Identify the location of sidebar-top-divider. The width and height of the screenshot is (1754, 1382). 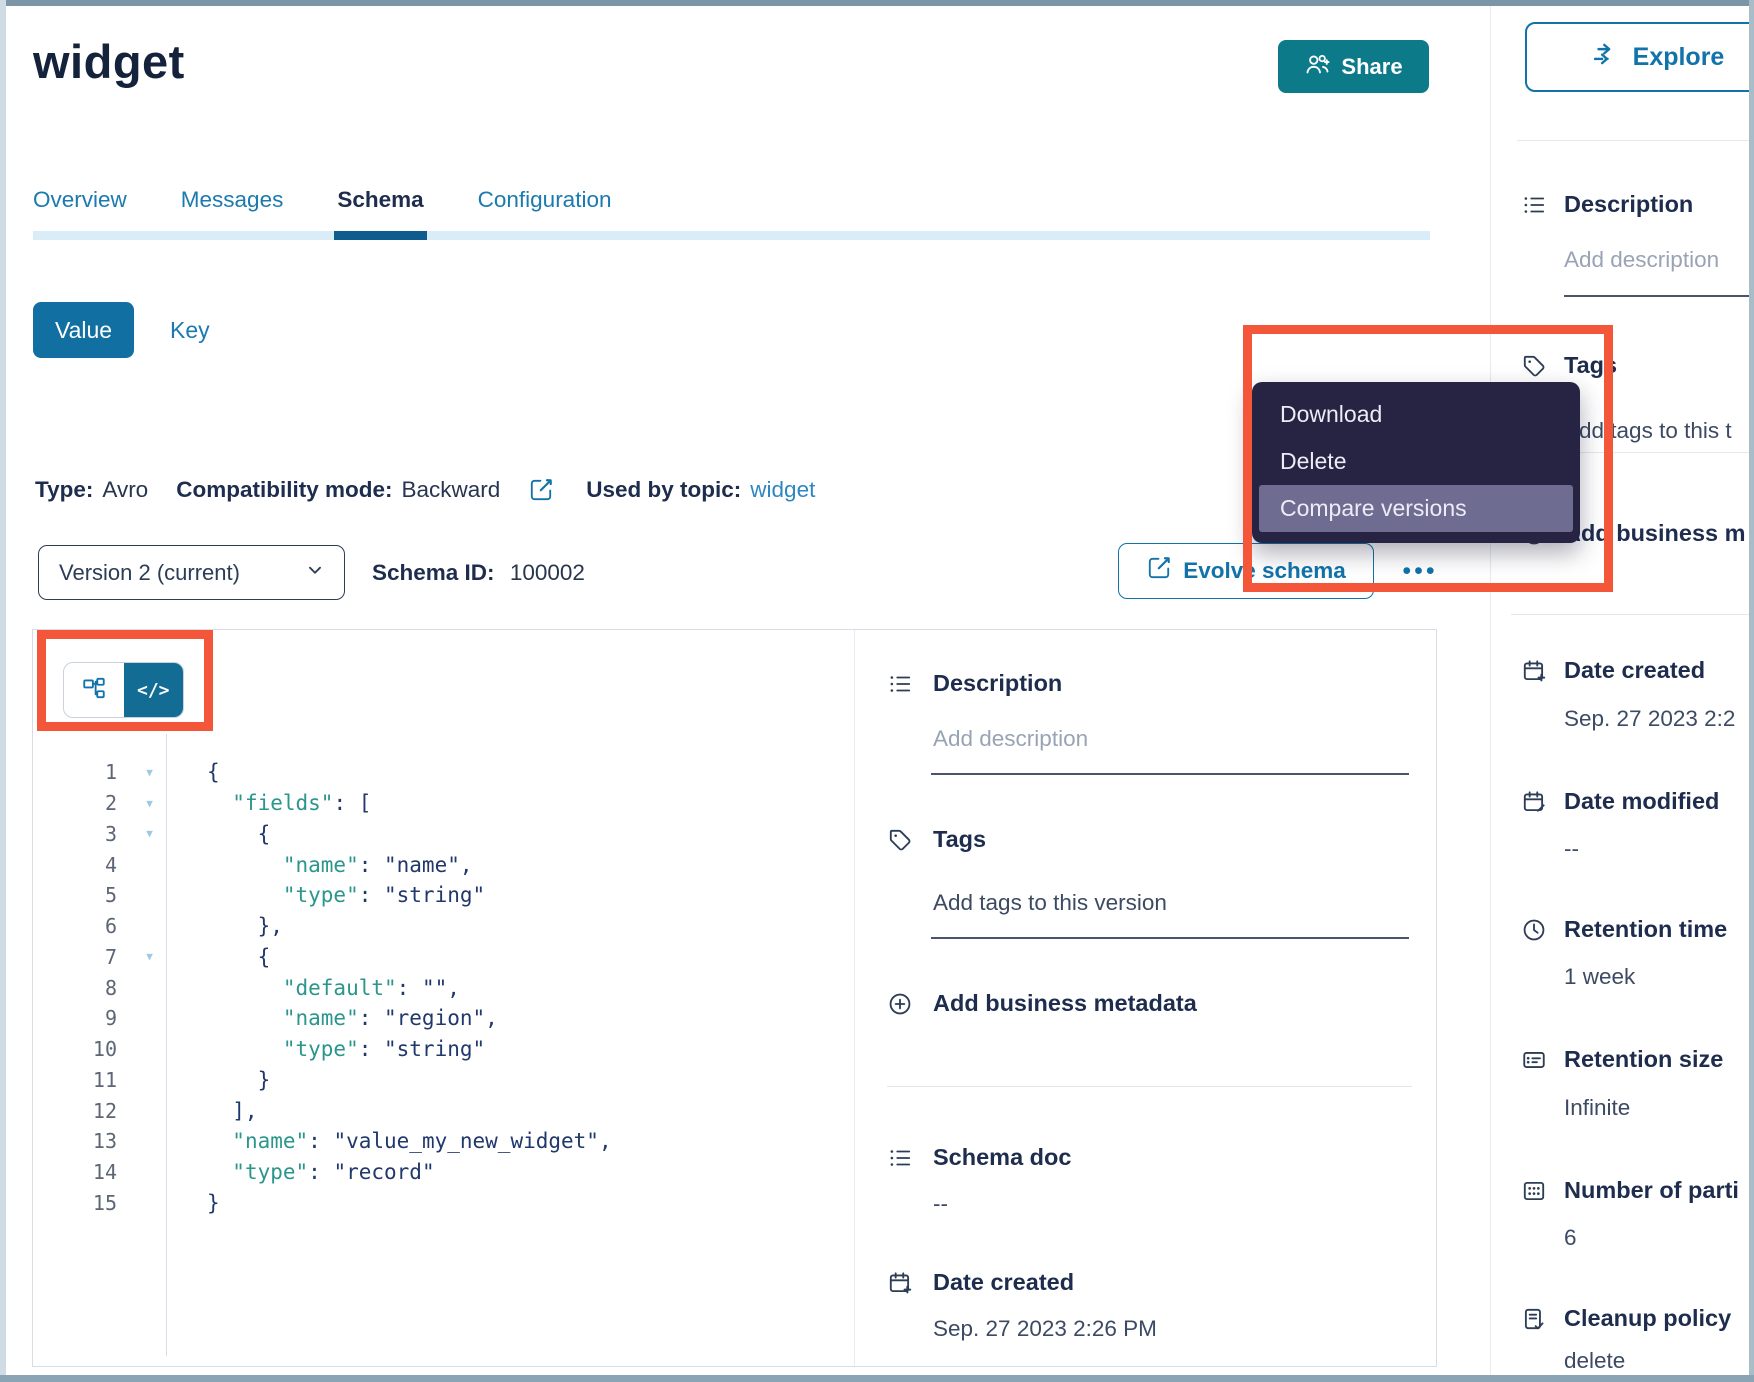
(1635, 140).